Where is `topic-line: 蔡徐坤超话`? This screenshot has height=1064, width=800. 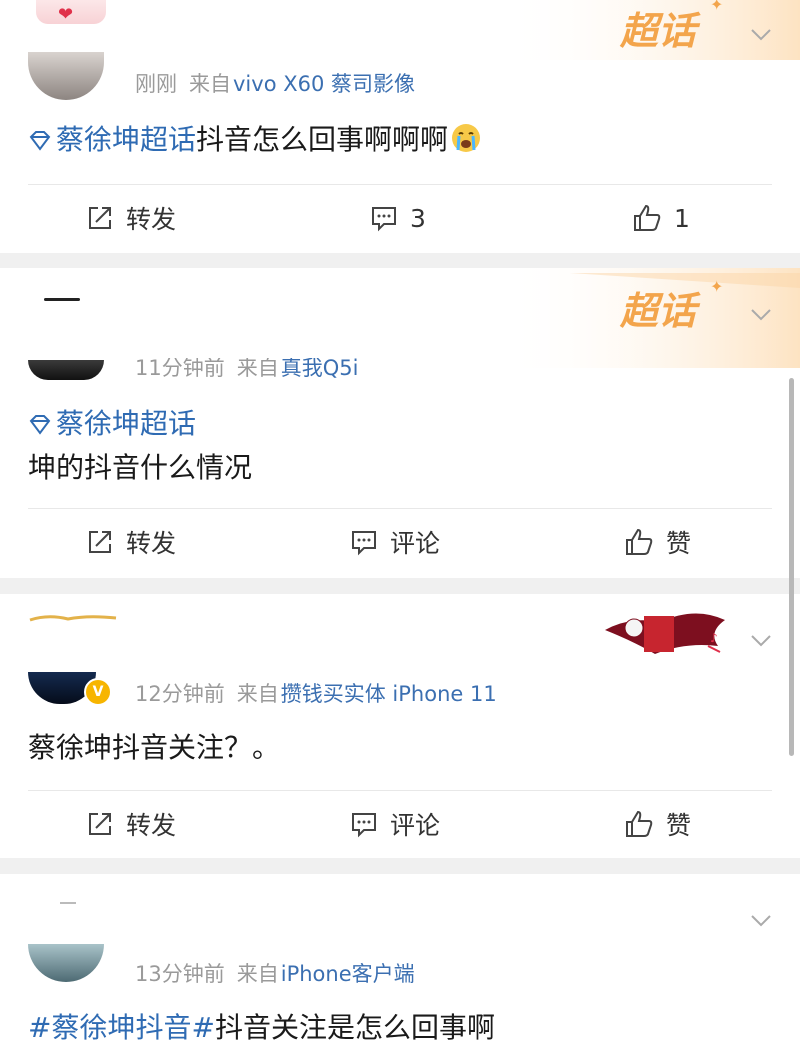 topic-line: 蔡徐坤超话 is located at coordinates (112, 422).